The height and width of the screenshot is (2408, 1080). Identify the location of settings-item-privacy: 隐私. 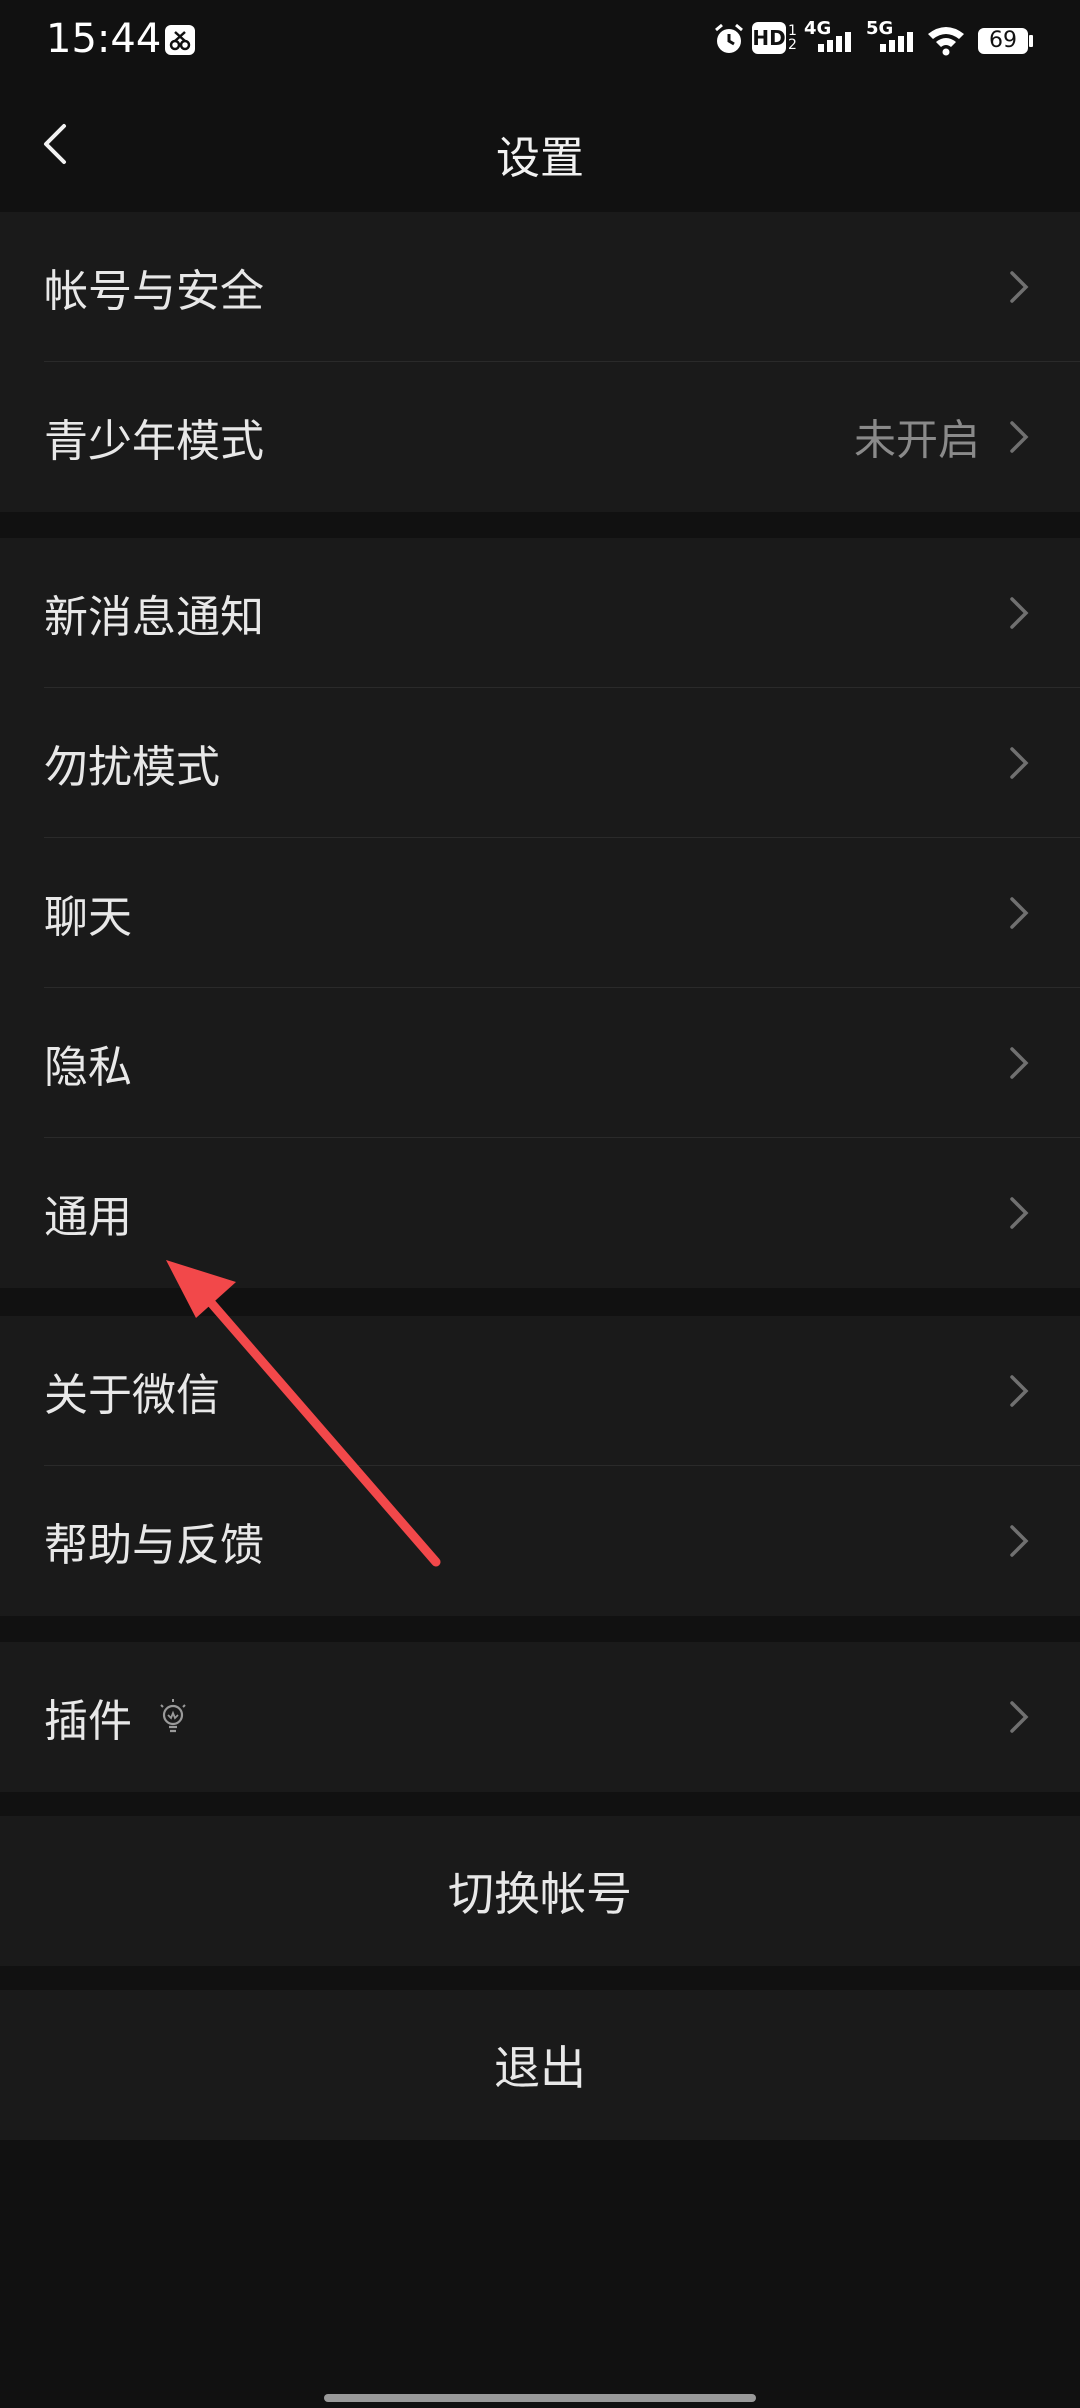
(540, 1063).